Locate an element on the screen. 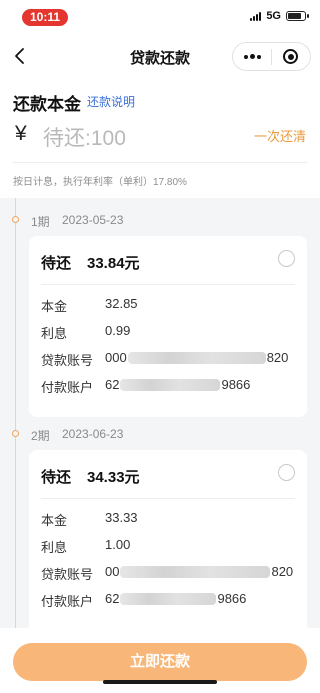 Image resolution: width=320 pixels, height=693 pixels. nav-bar: 贷款还款 is located at coordinates (160, 57).